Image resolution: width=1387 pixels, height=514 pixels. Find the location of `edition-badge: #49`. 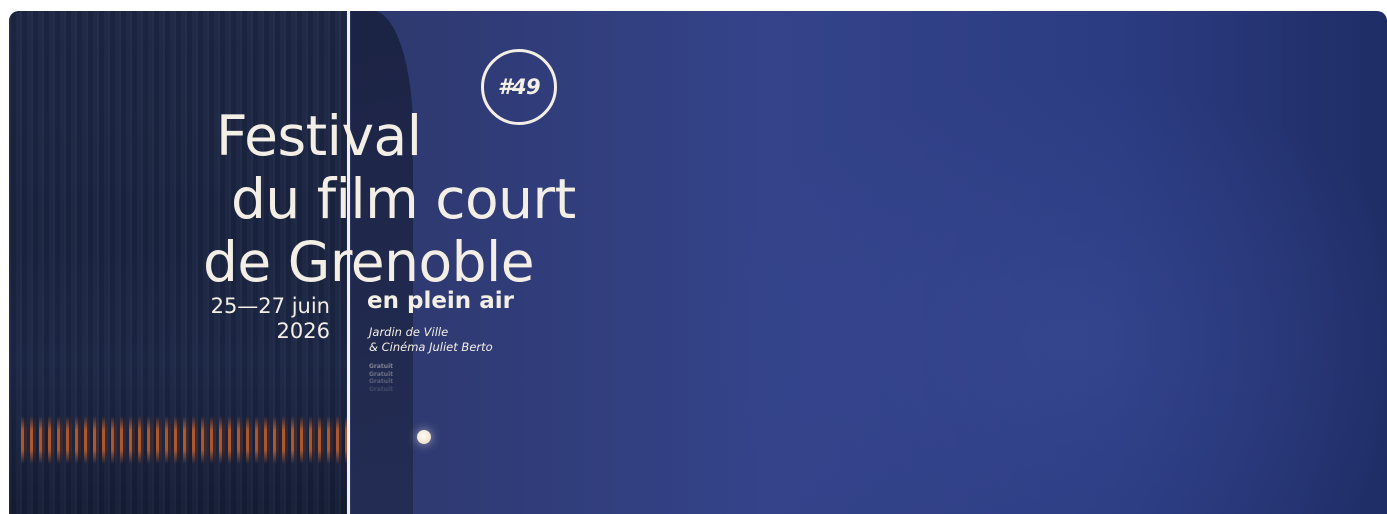

edition-badge: #49 is located at coordinates (519, 87).